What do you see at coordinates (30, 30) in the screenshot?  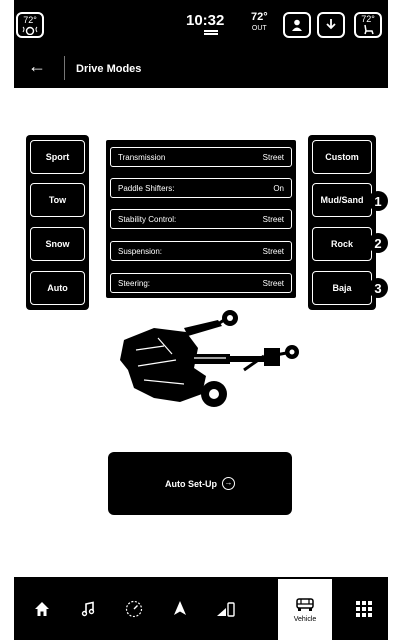 I see `heated-steering-wheel-icon` at bounding box center [30, 30].